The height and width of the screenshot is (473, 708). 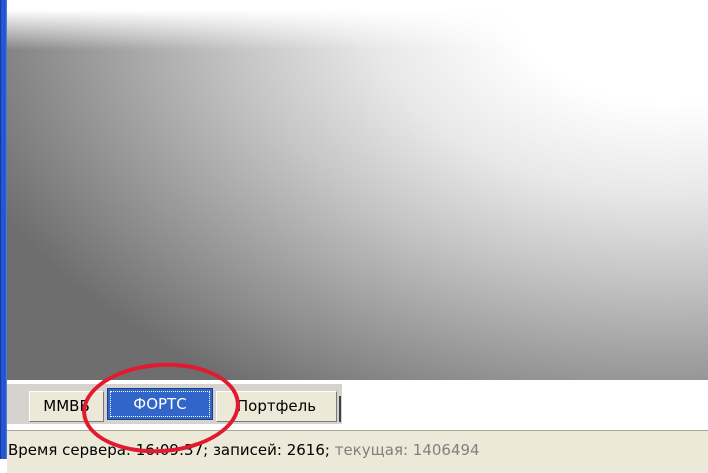 I want to click on tab-mmvb: ММВБ, so click(x=66, y=406).